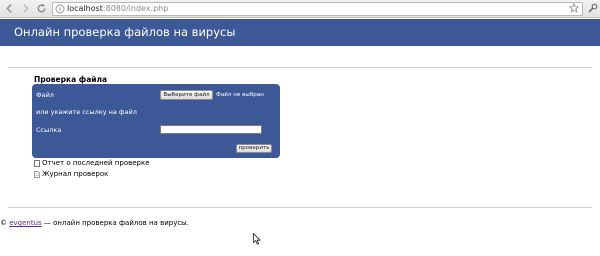  I want to click on divider-top, so click(300, 67).